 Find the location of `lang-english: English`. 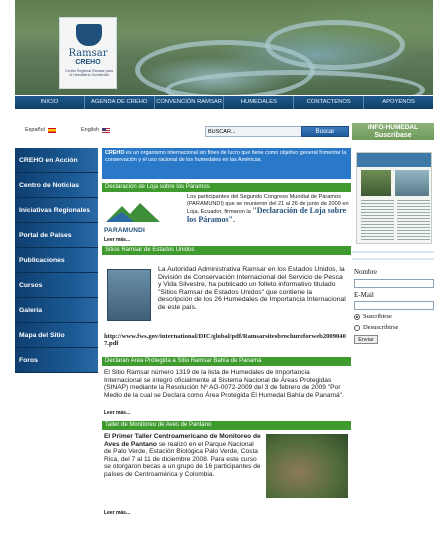

lang-english: English is located at coordinates (96, 130).